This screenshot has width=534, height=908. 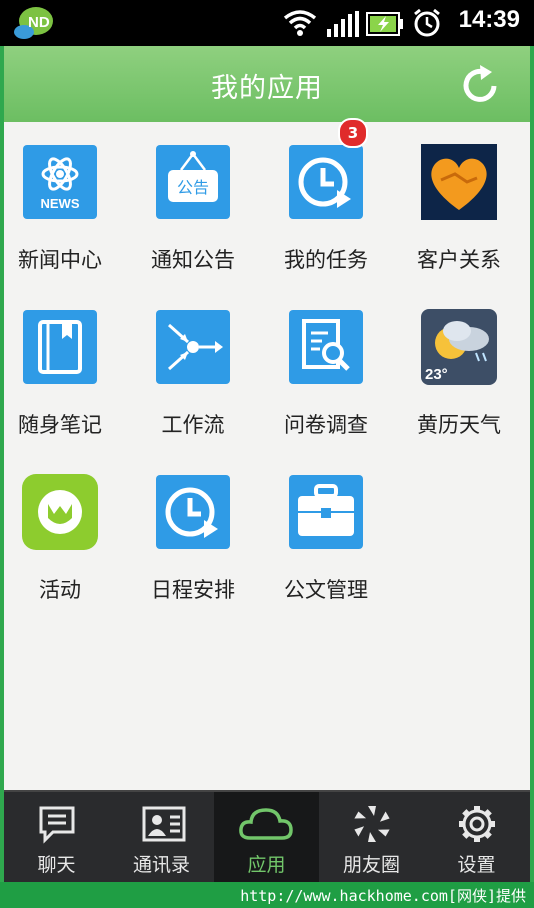 I want to click on activity-icon, so click(x=60, y=512).